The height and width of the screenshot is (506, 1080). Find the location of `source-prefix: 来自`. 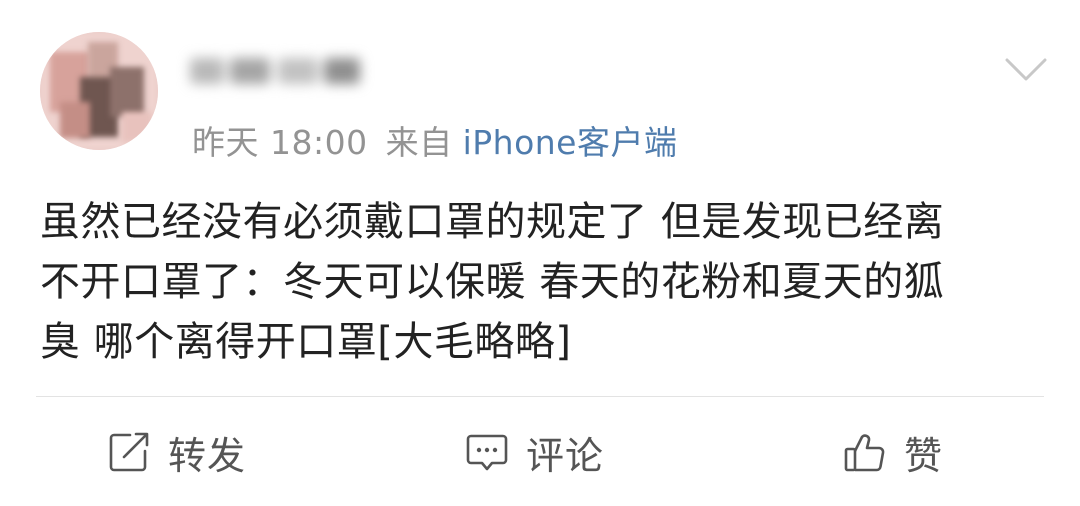

source-prefix: 来自 is located at coordinates (419, 142).